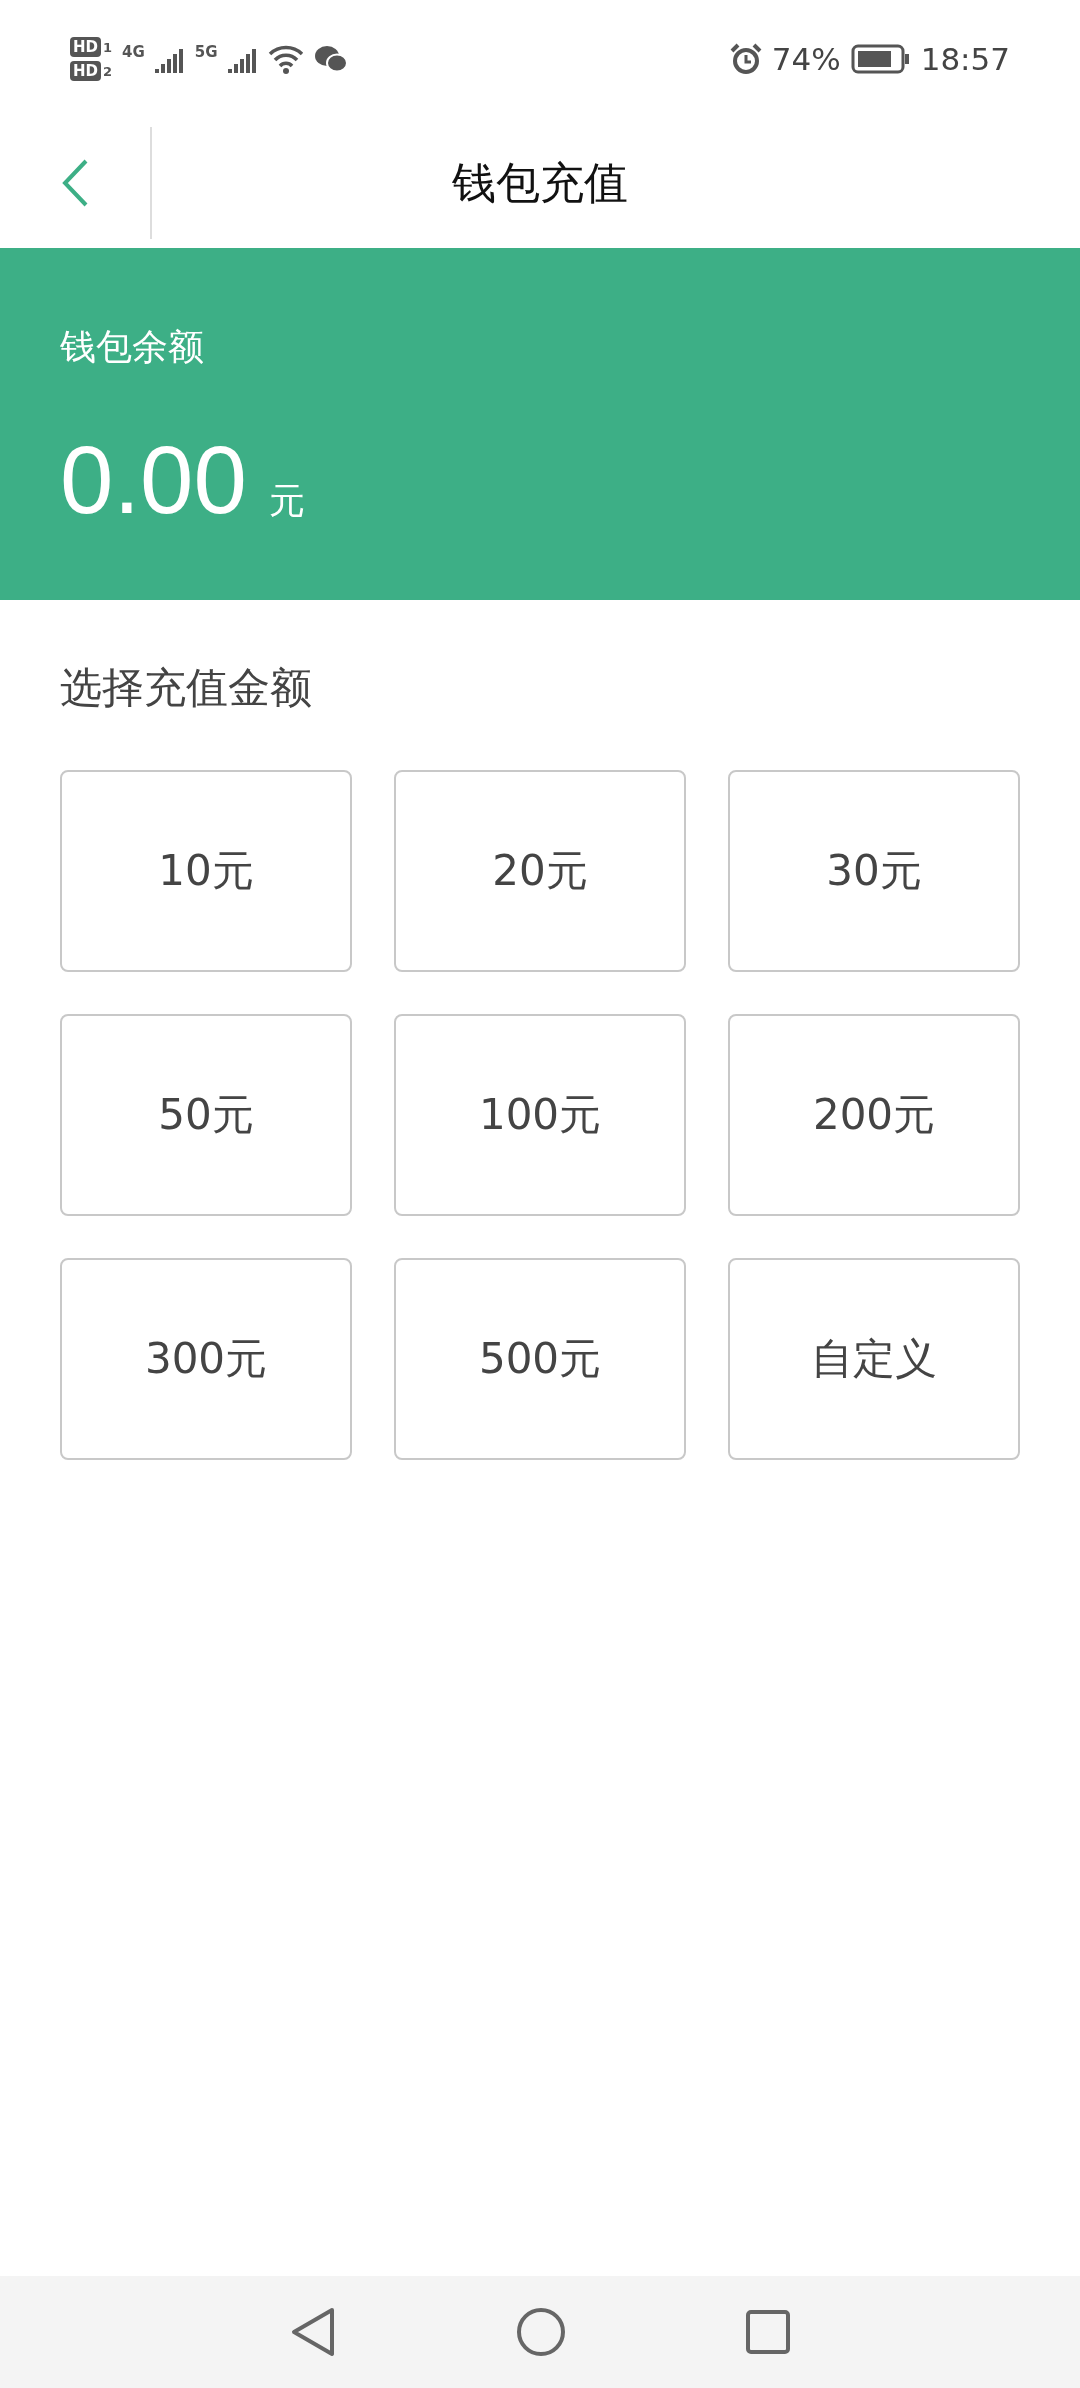 This screenshot has width=1080, height=2388. I want to click on balance-amount: 0.00, so click(153, 480).